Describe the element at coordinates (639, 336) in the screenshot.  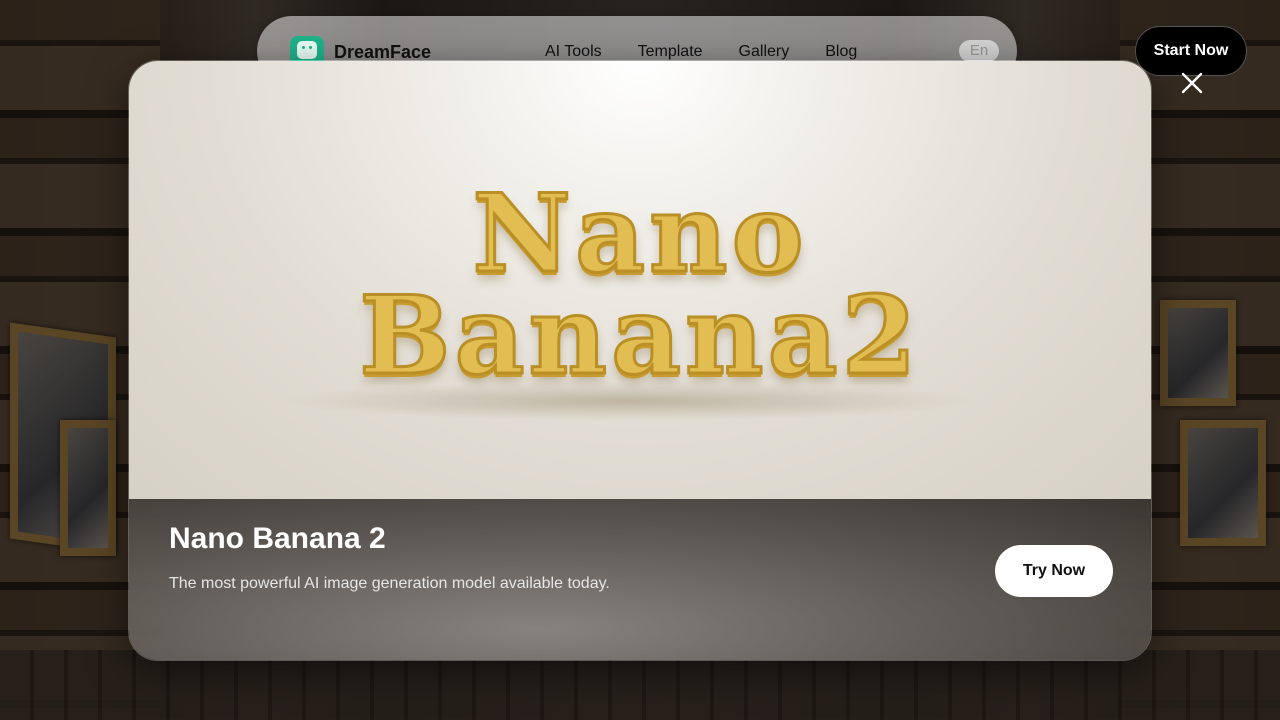
I see `hero-word-banana2: Banana2` at that location.